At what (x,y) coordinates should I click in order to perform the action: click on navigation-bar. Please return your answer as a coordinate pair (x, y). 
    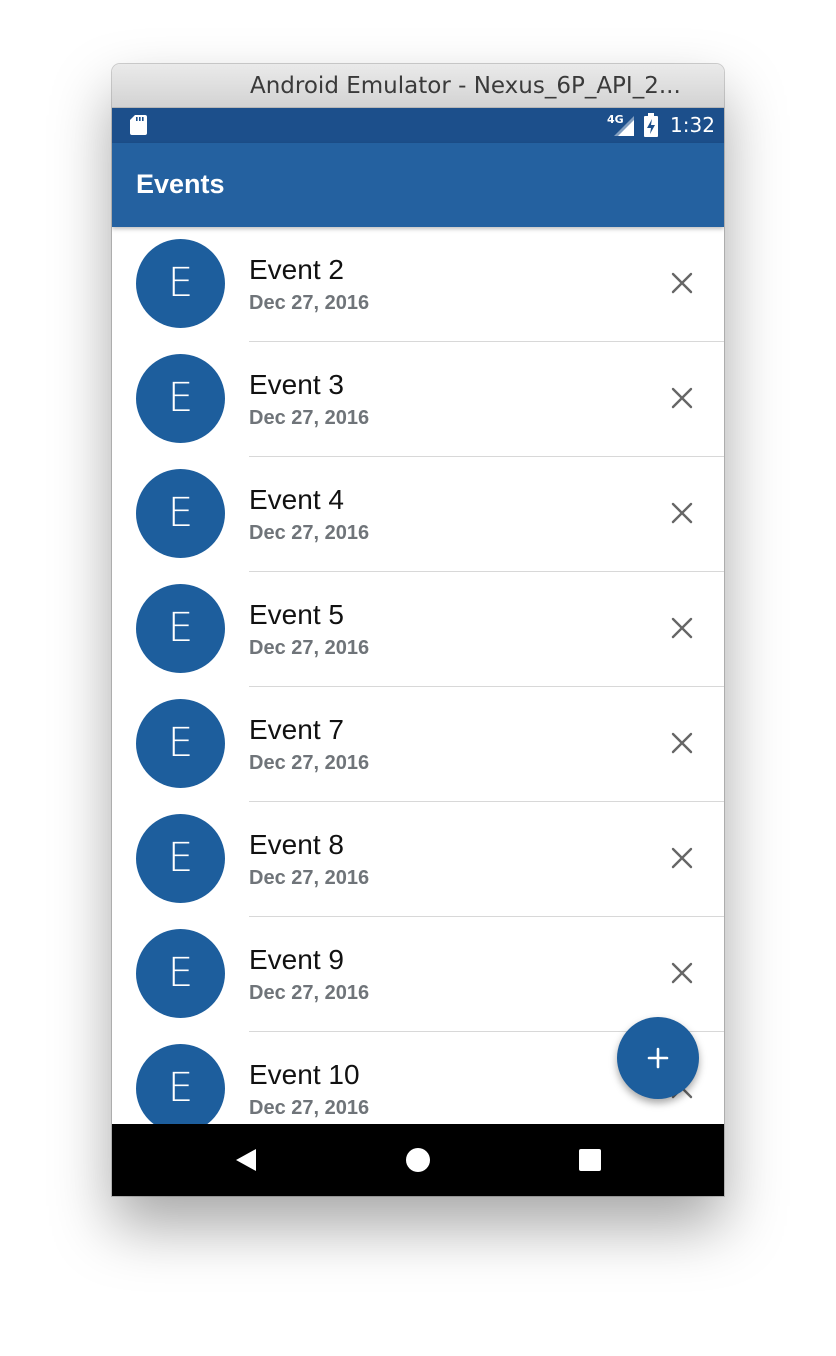
    Looking at the image, I should click on (418, 1160).